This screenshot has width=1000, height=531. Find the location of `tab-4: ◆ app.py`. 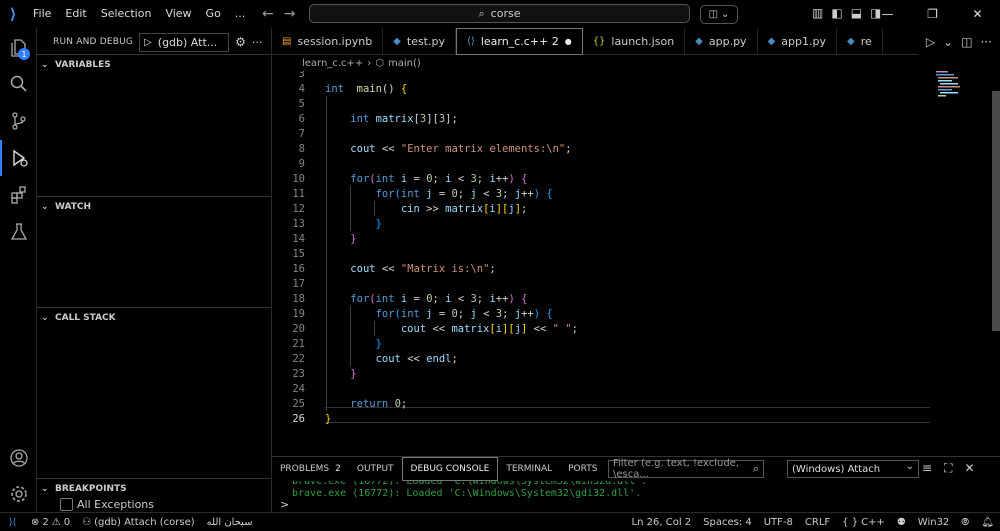

tab-4: ◆ app.py is located at coordinates (721, 41).